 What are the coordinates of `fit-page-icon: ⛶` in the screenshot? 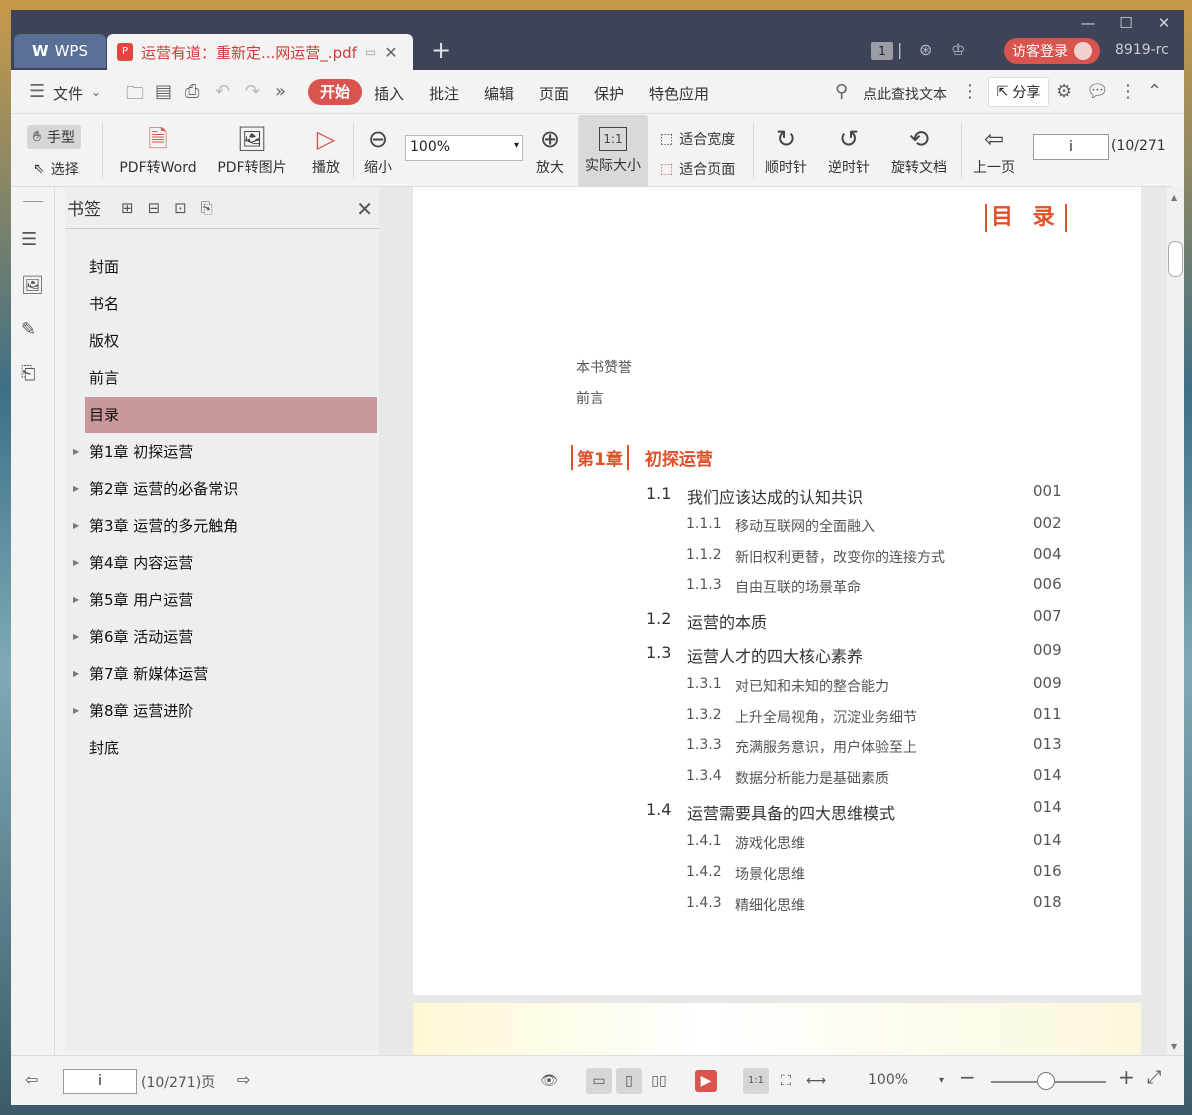 It's located at (786, 1081).